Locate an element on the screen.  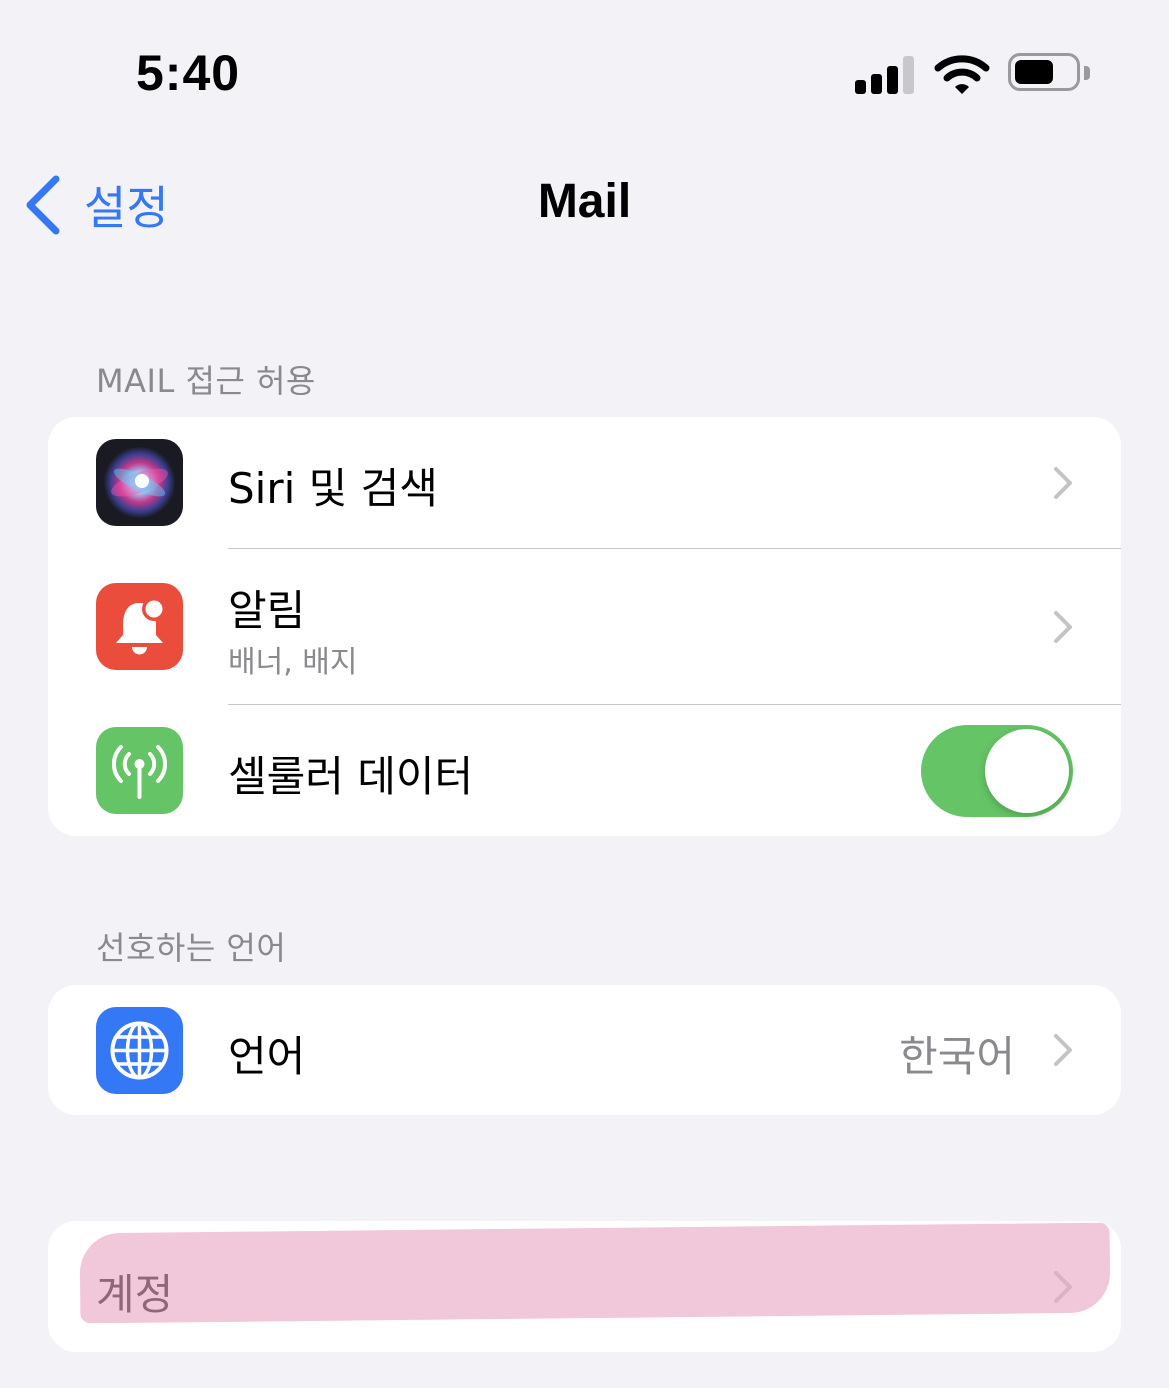
status-bar: 5:40 is located at coordinates (584, 70).